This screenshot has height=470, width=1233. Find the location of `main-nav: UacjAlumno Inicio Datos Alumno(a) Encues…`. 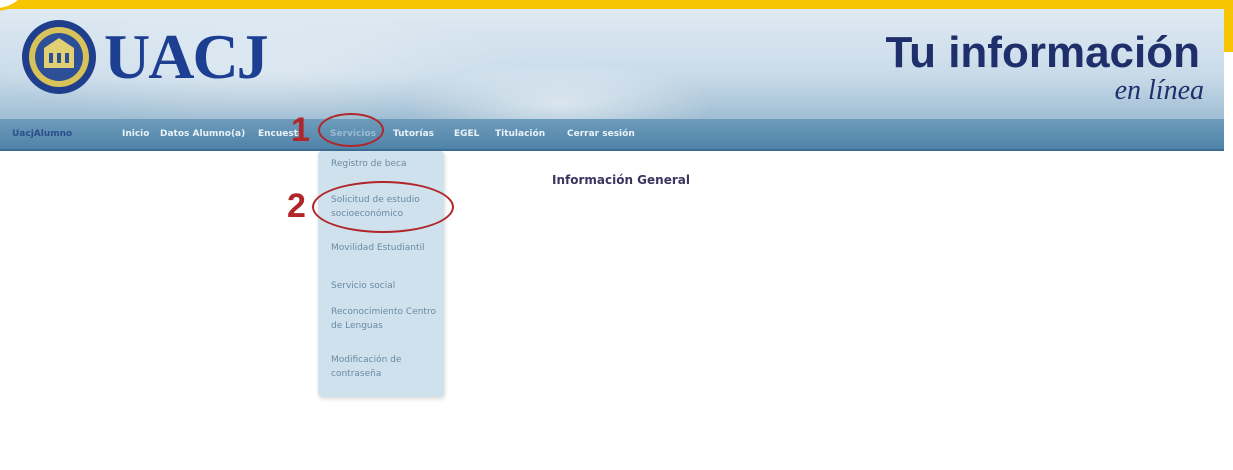

main-nav: UacjAlumno Inicio Datos Alumno(a) Encues… is located at coordinates (612, 135).